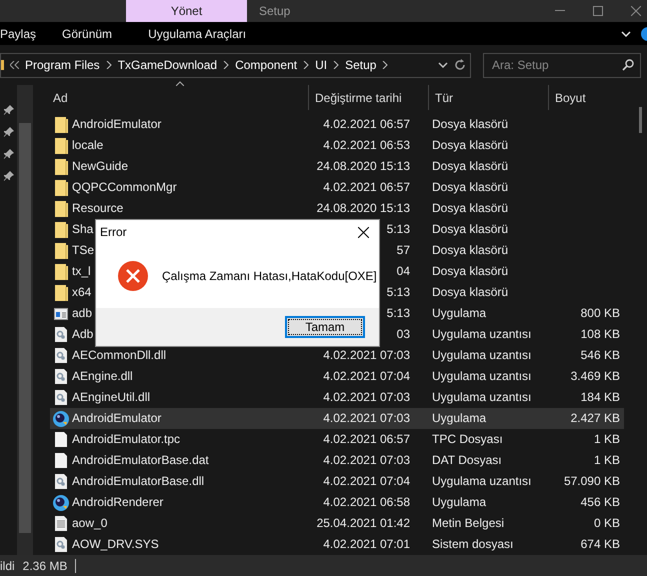 This screenshot has height=576, width=647. I want to click on modified-date: 4.02.2021 06:53, so click(366, 145).